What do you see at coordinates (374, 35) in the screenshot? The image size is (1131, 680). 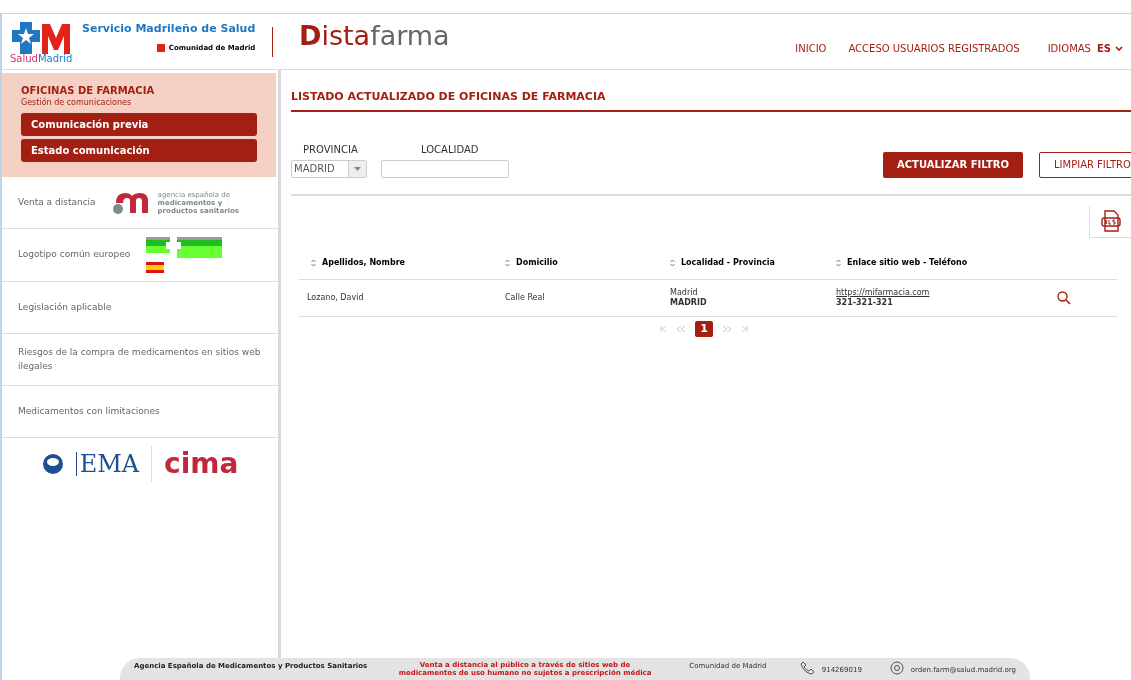 I see `app-logo: Distafarma` at bounding box center [374, 35].